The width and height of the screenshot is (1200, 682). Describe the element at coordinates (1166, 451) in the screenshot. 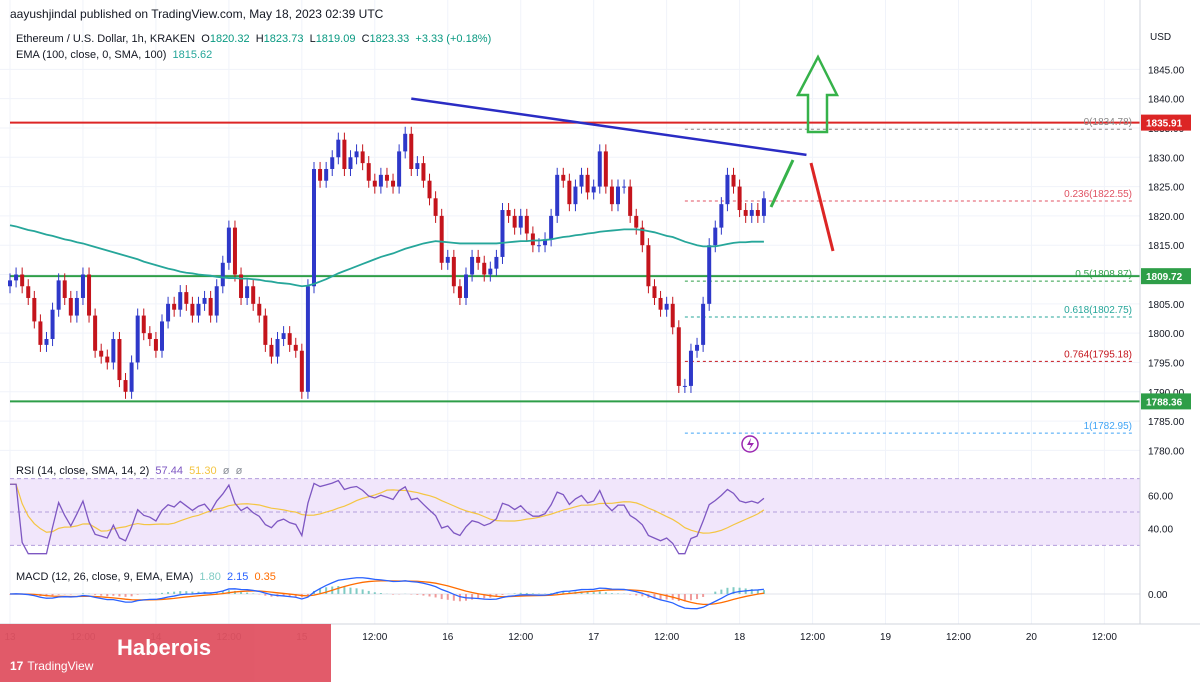

I see `price-tick-label: 1780.00` at that location.